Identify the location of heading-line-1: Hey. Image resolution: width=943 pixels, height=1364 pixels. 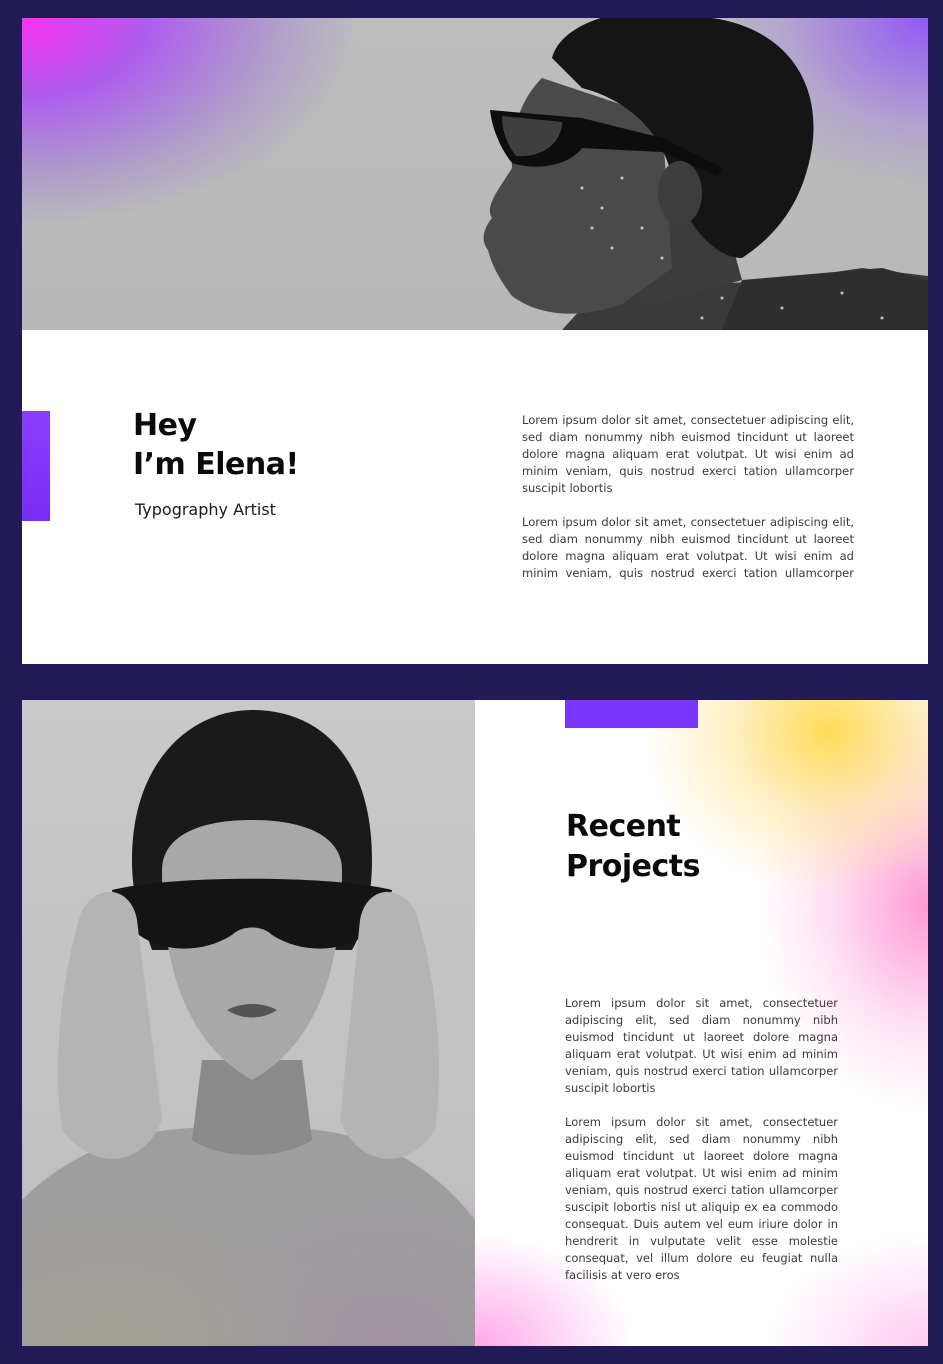
(165, 425).